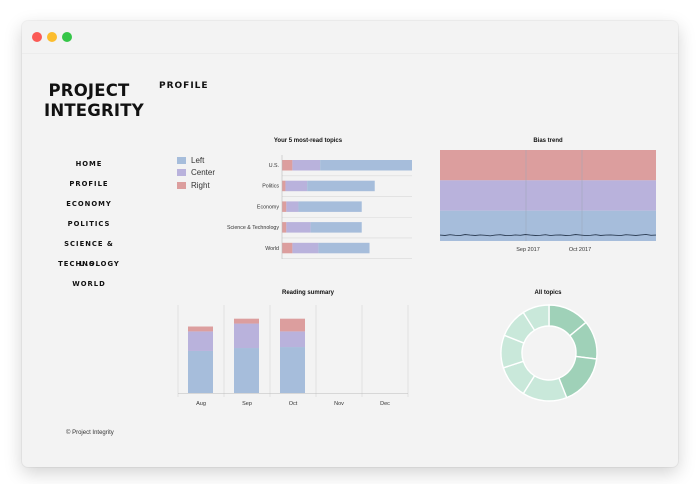 This screenshot has width=700, height=484. I want to click on reading-summary-chart-title: Reading summary, so click(308, 293).